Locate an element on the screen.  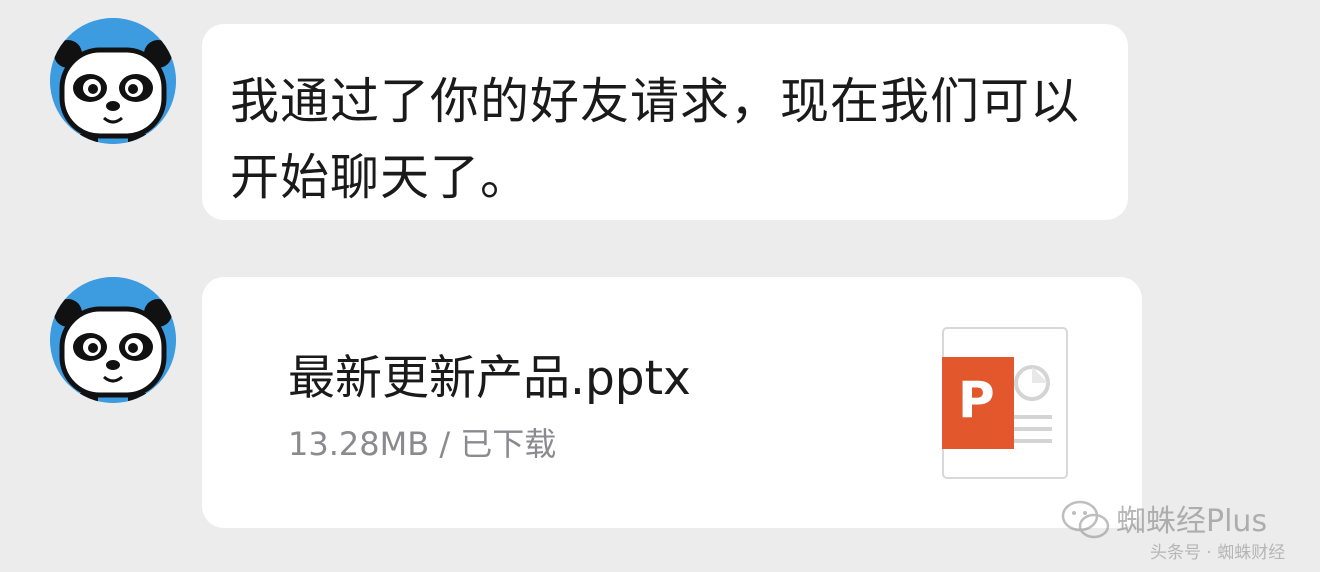
file-meta: 13.28MB / 已下载 is located at coordinates (422, 444).